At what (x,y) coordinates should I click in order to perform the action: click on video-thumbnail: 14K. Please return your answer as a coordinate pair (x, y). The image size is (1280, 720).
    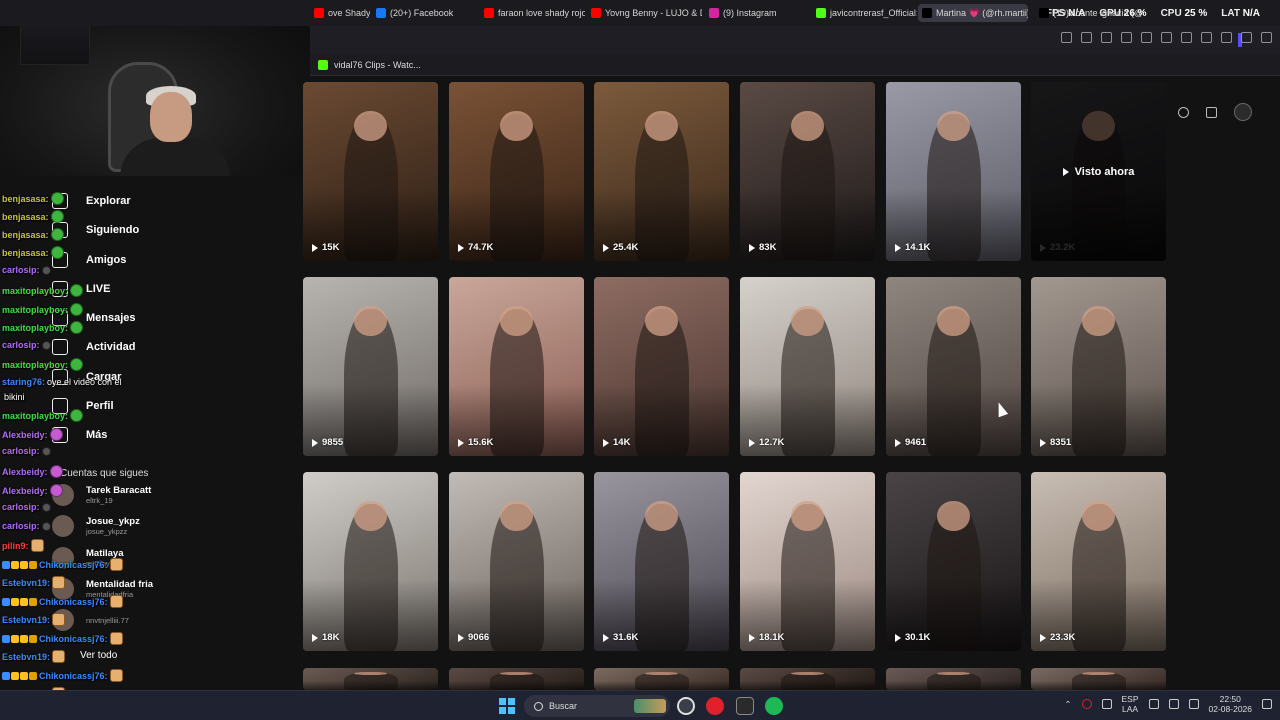
    Looking at the image, I should click on (661, 366).